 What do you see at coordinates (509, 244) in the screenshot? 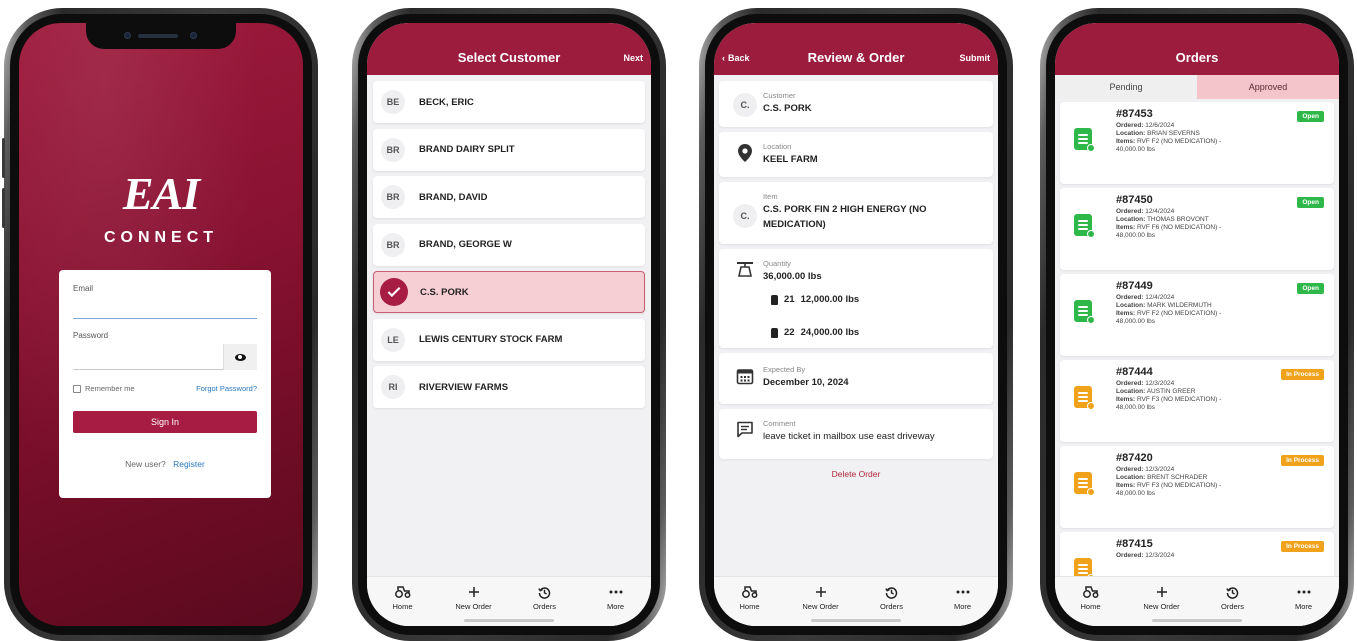
I see `customer-row: BR BRAND, GEORGE W` at bounding box center [509, 244].